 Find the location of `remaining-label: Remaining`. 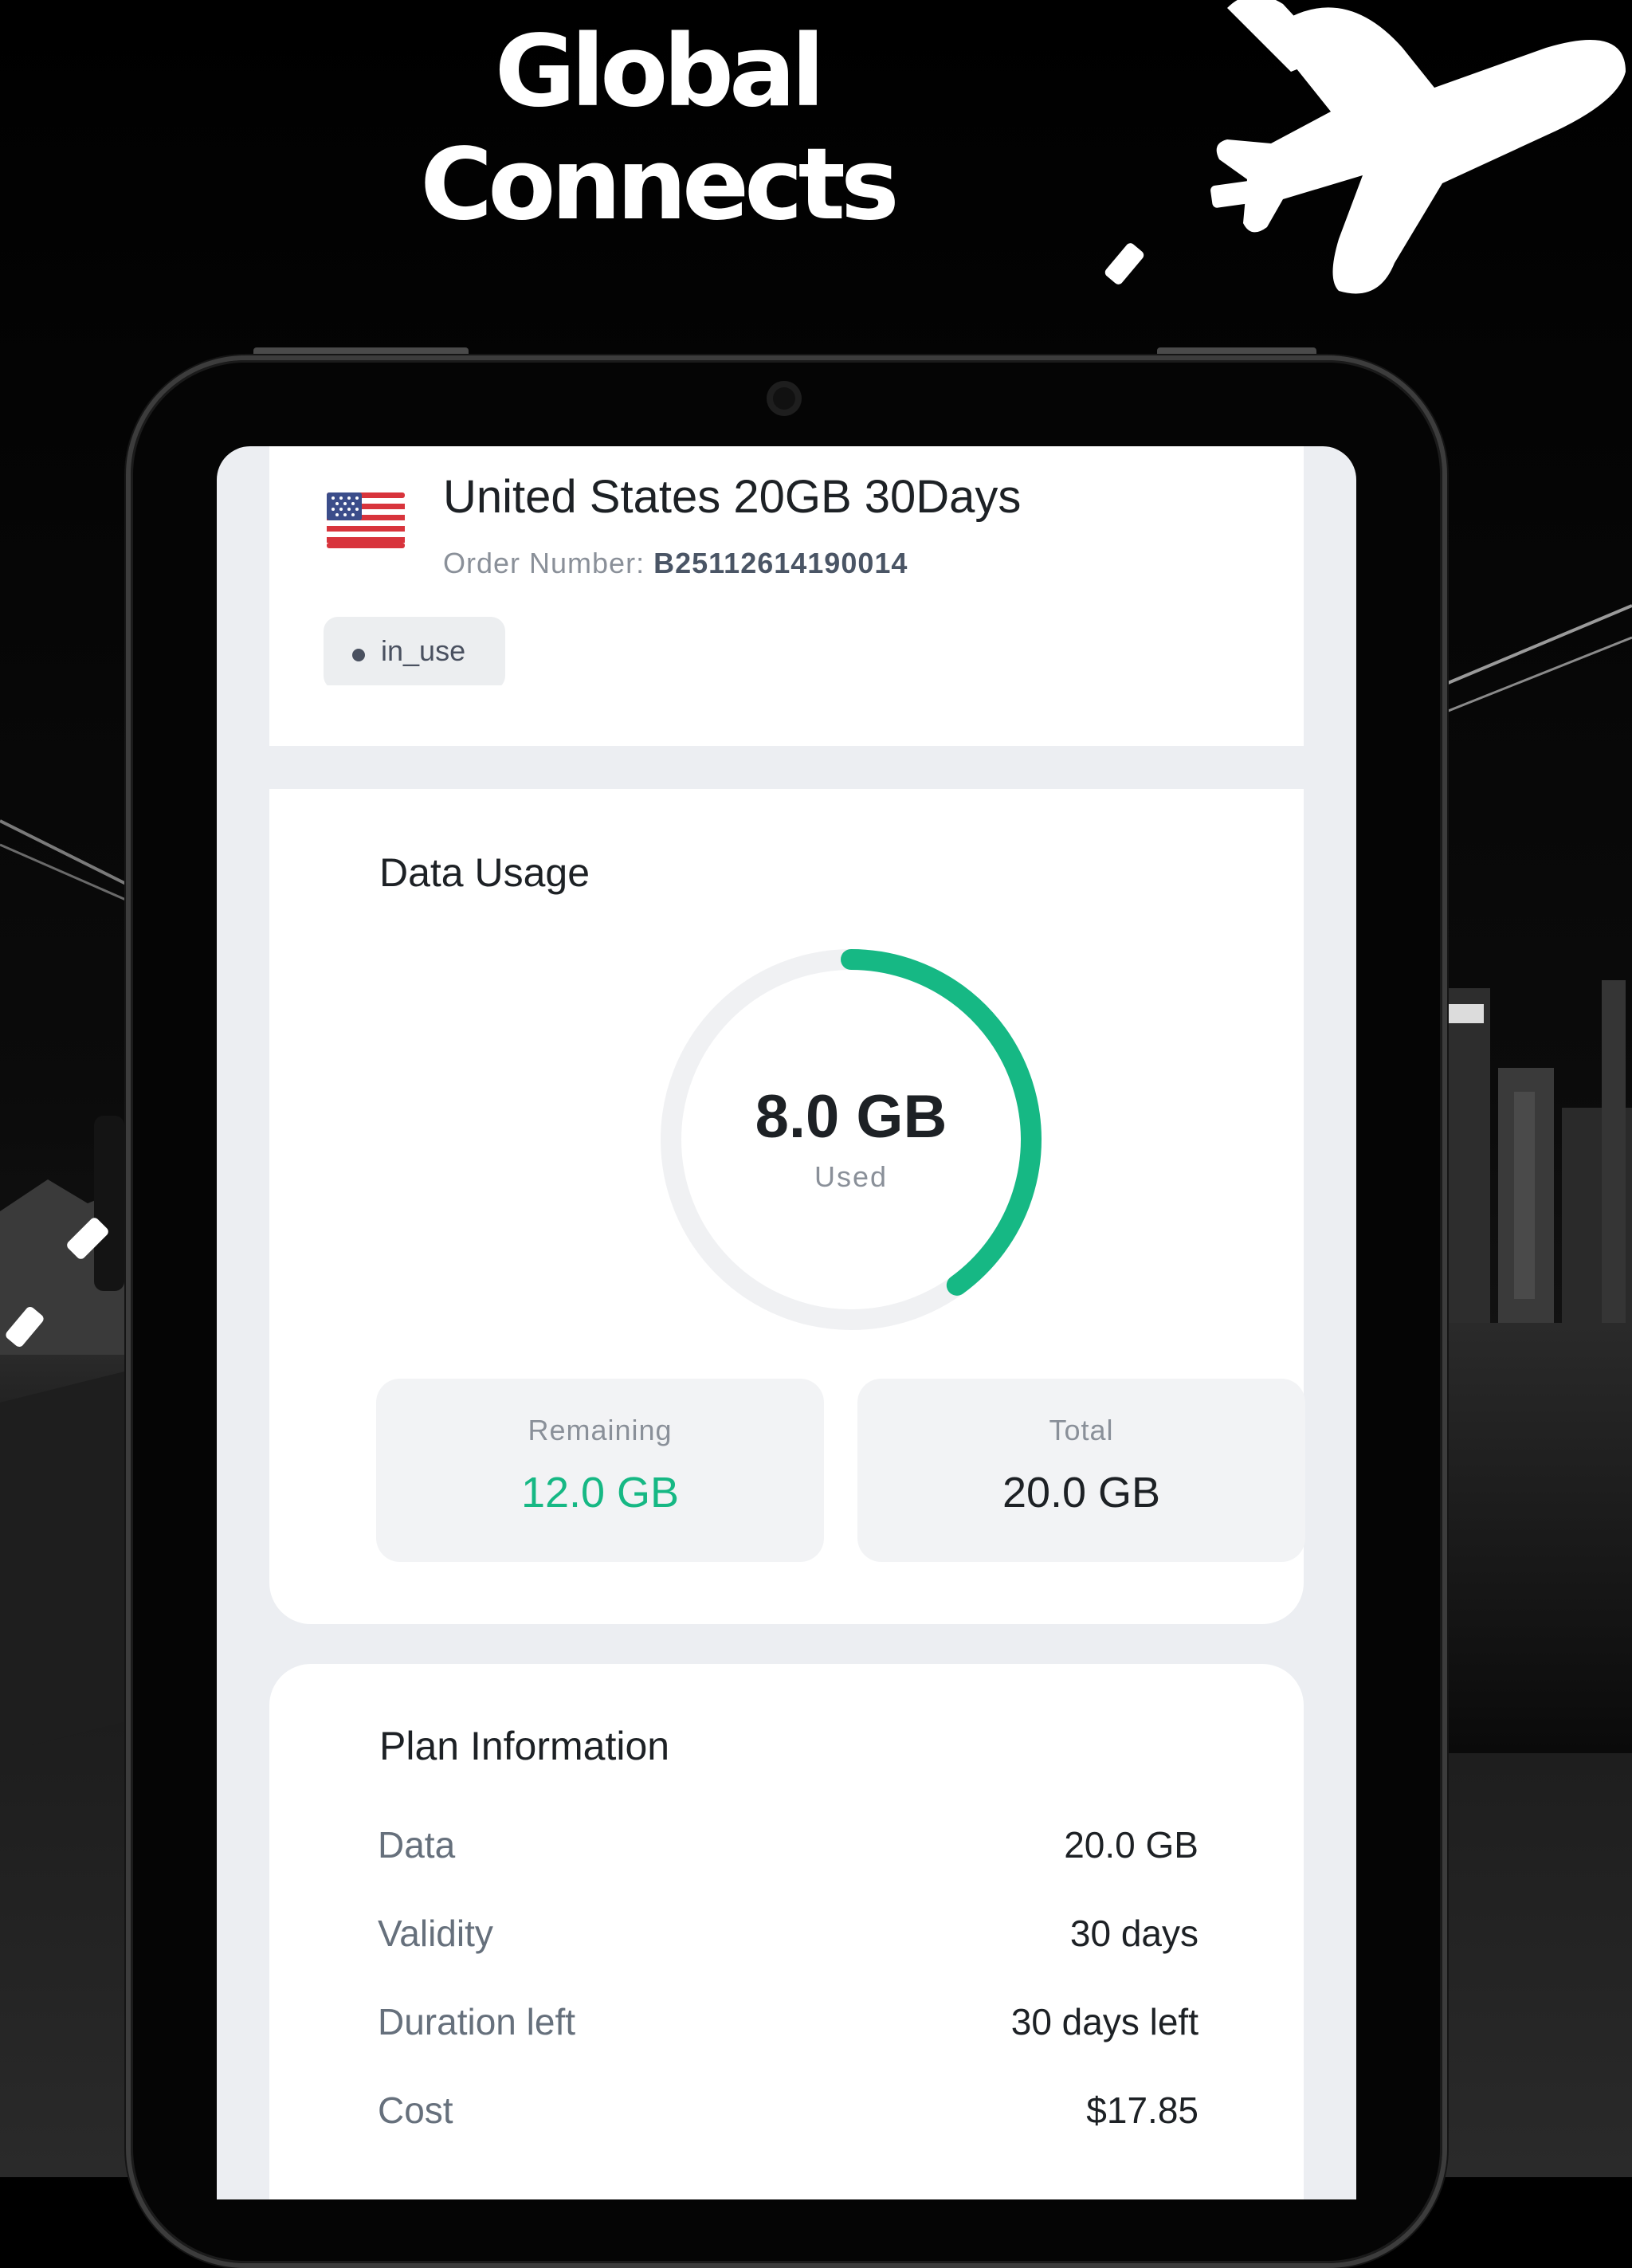

remaining-label: Remaining is located at coordinates (600, 1430).